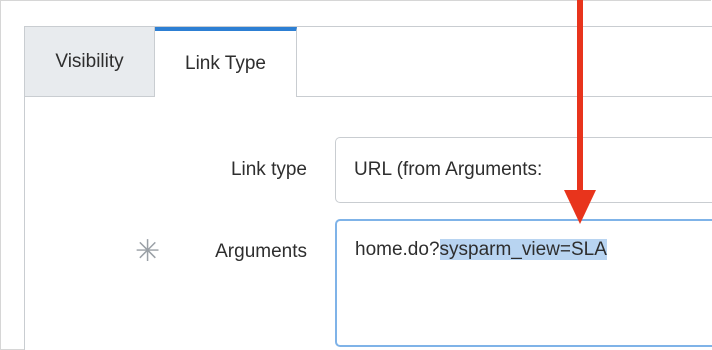 The width and height of the screenshot is (712, 350). What do you see at coordinates (448, 169) in the screenshot?
I see `link-type-select-value: URL (from Arguments:` at bounding box center [448, 169].